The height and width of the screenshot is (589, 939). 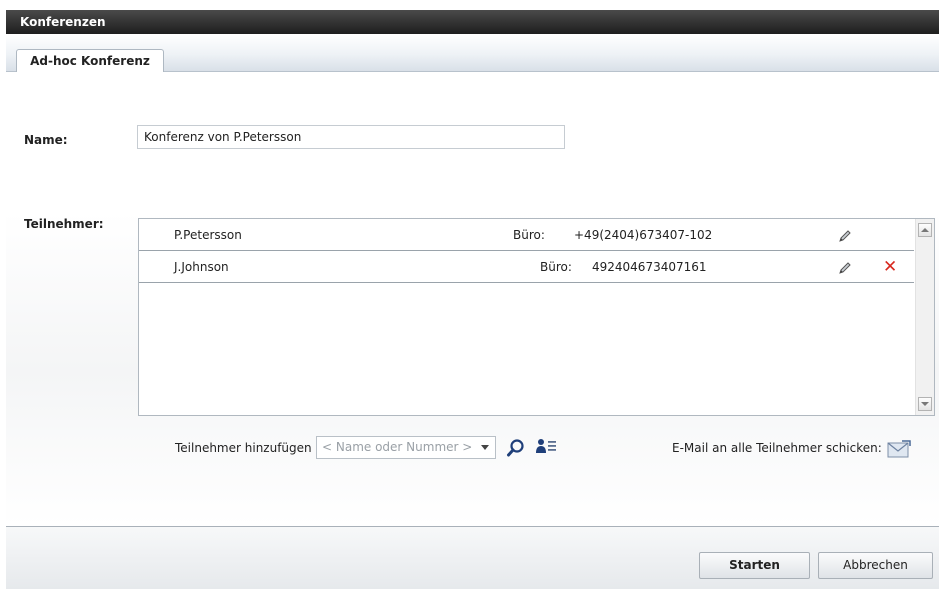 I want to click on add-participant-label: Teilnehmer hinzufügen, so click(x=243, y=448).